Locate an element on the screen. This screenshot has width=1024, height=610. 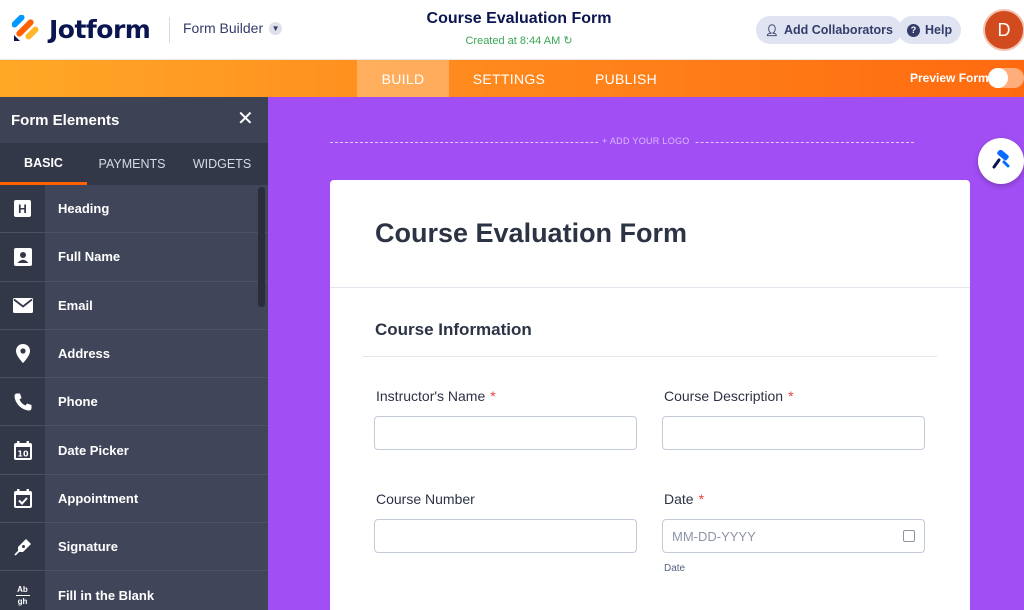
date-text: Date is located at coordinates (679, 499).